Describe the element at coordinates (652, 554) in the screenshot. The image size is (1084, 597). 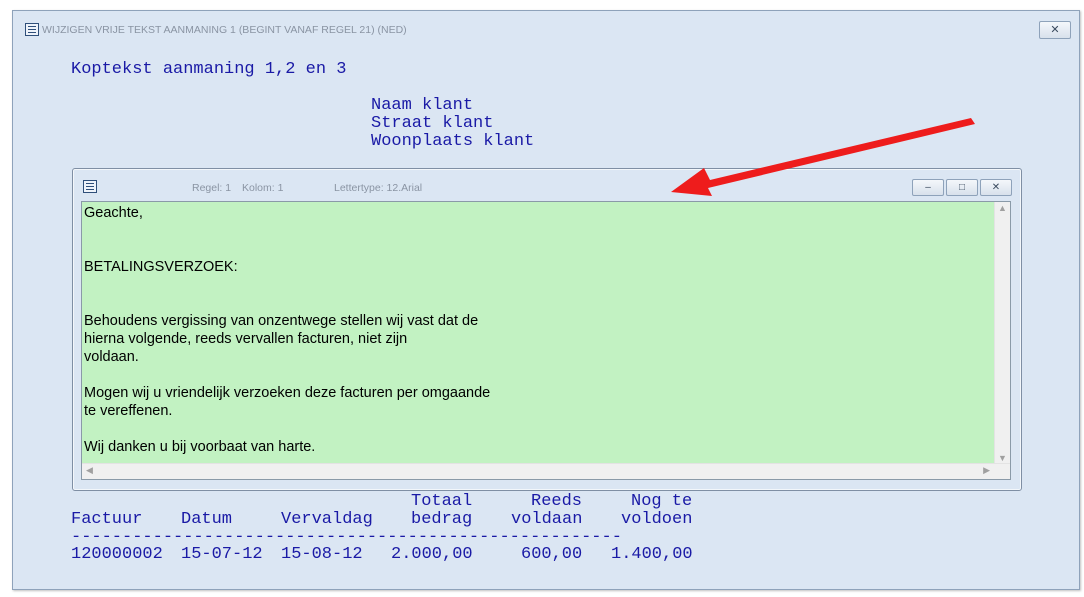
I see `cell-nog-te-voldoen: 1.400,00` at that location.